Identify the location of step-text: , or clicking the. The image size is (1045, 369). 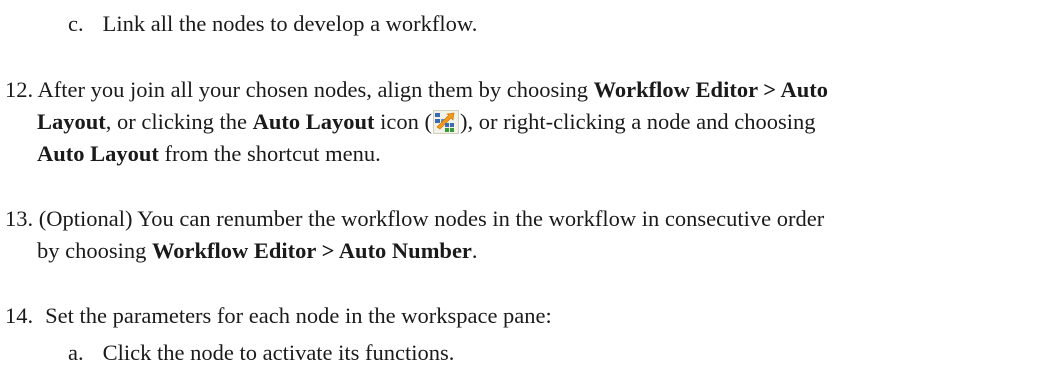
(179, 121).